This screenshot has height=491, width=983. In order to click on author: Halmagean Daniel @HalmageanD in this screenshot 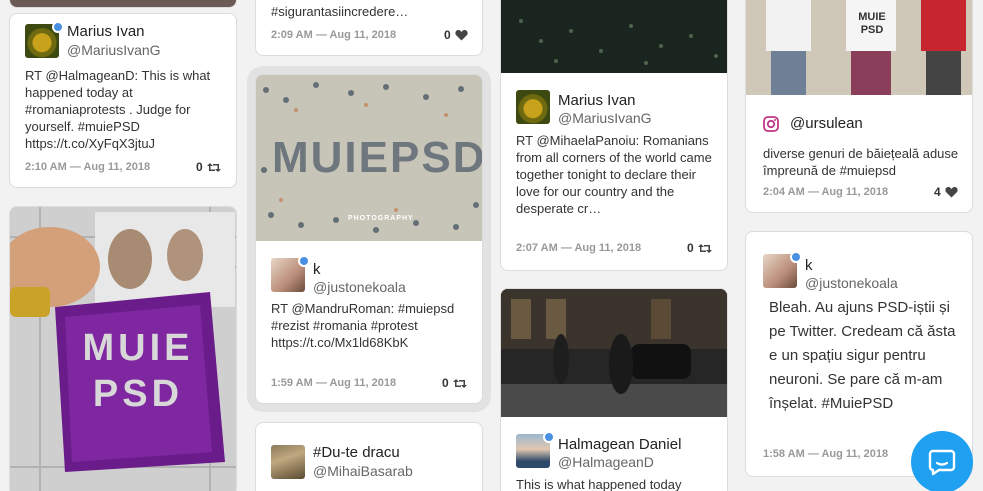, I will do `click(616, 452)`.